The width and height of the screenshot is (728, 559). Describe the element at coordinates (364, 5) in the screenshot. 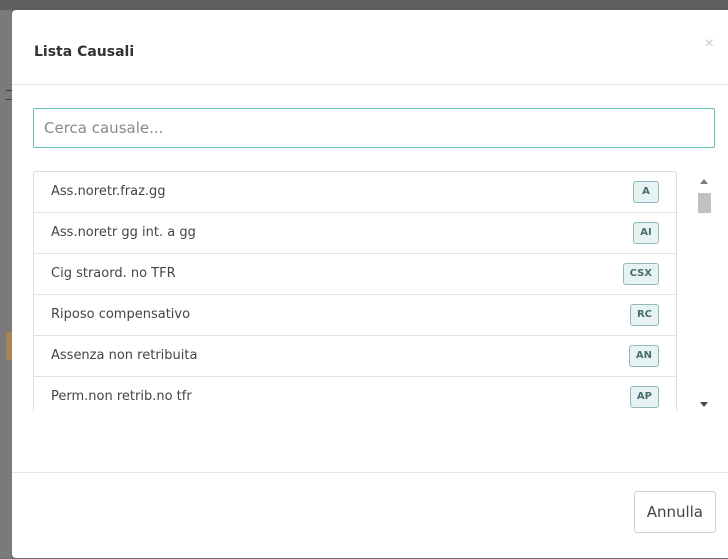

I see `page-backdrop` at that location.